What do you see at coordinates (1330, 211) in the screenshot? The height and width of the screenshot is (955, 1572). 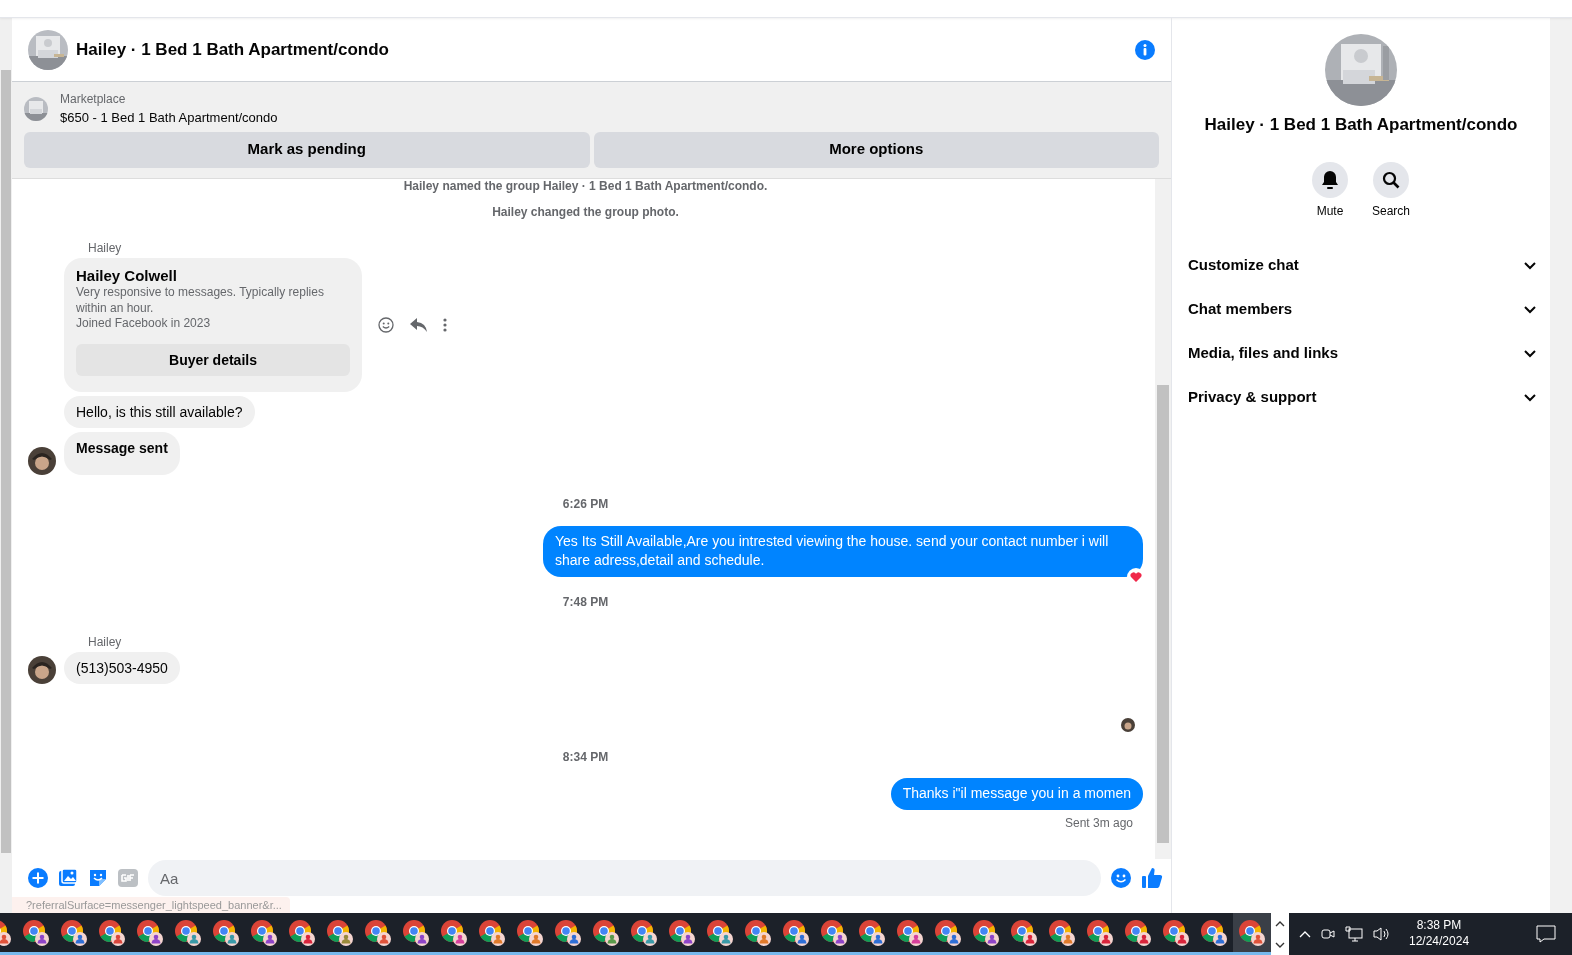 I see `action-label: Mute` at bounding box center [1330, 211].